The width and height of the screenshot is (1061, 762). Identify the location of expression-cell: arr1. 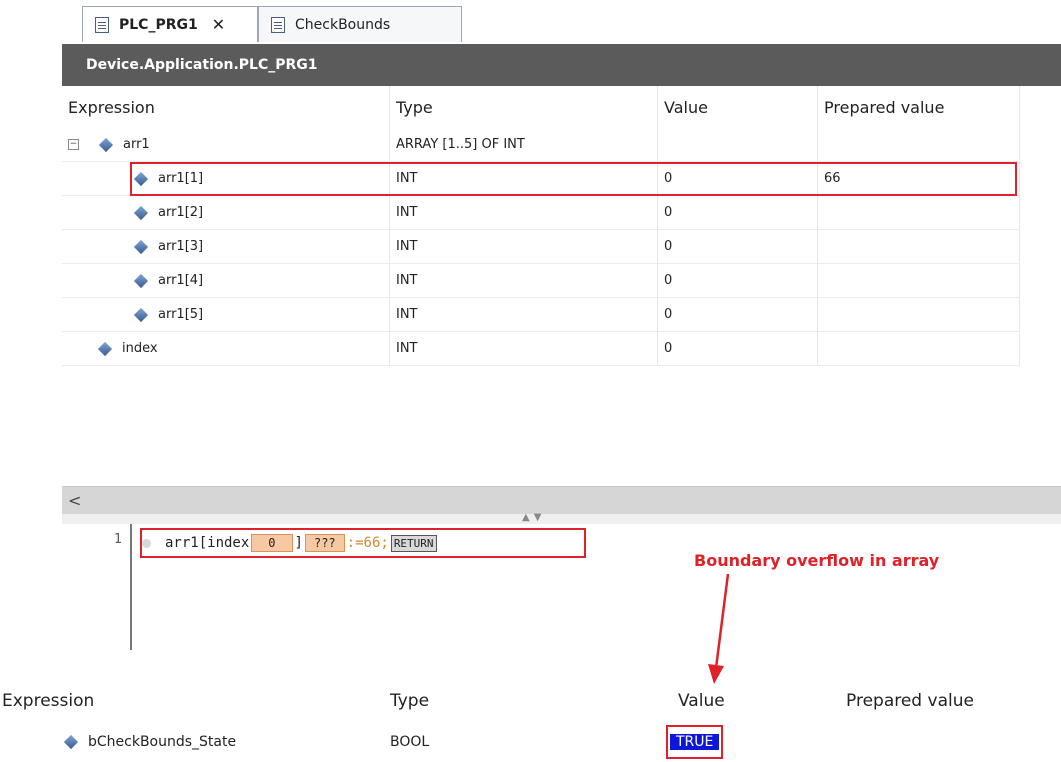
(136, 144).